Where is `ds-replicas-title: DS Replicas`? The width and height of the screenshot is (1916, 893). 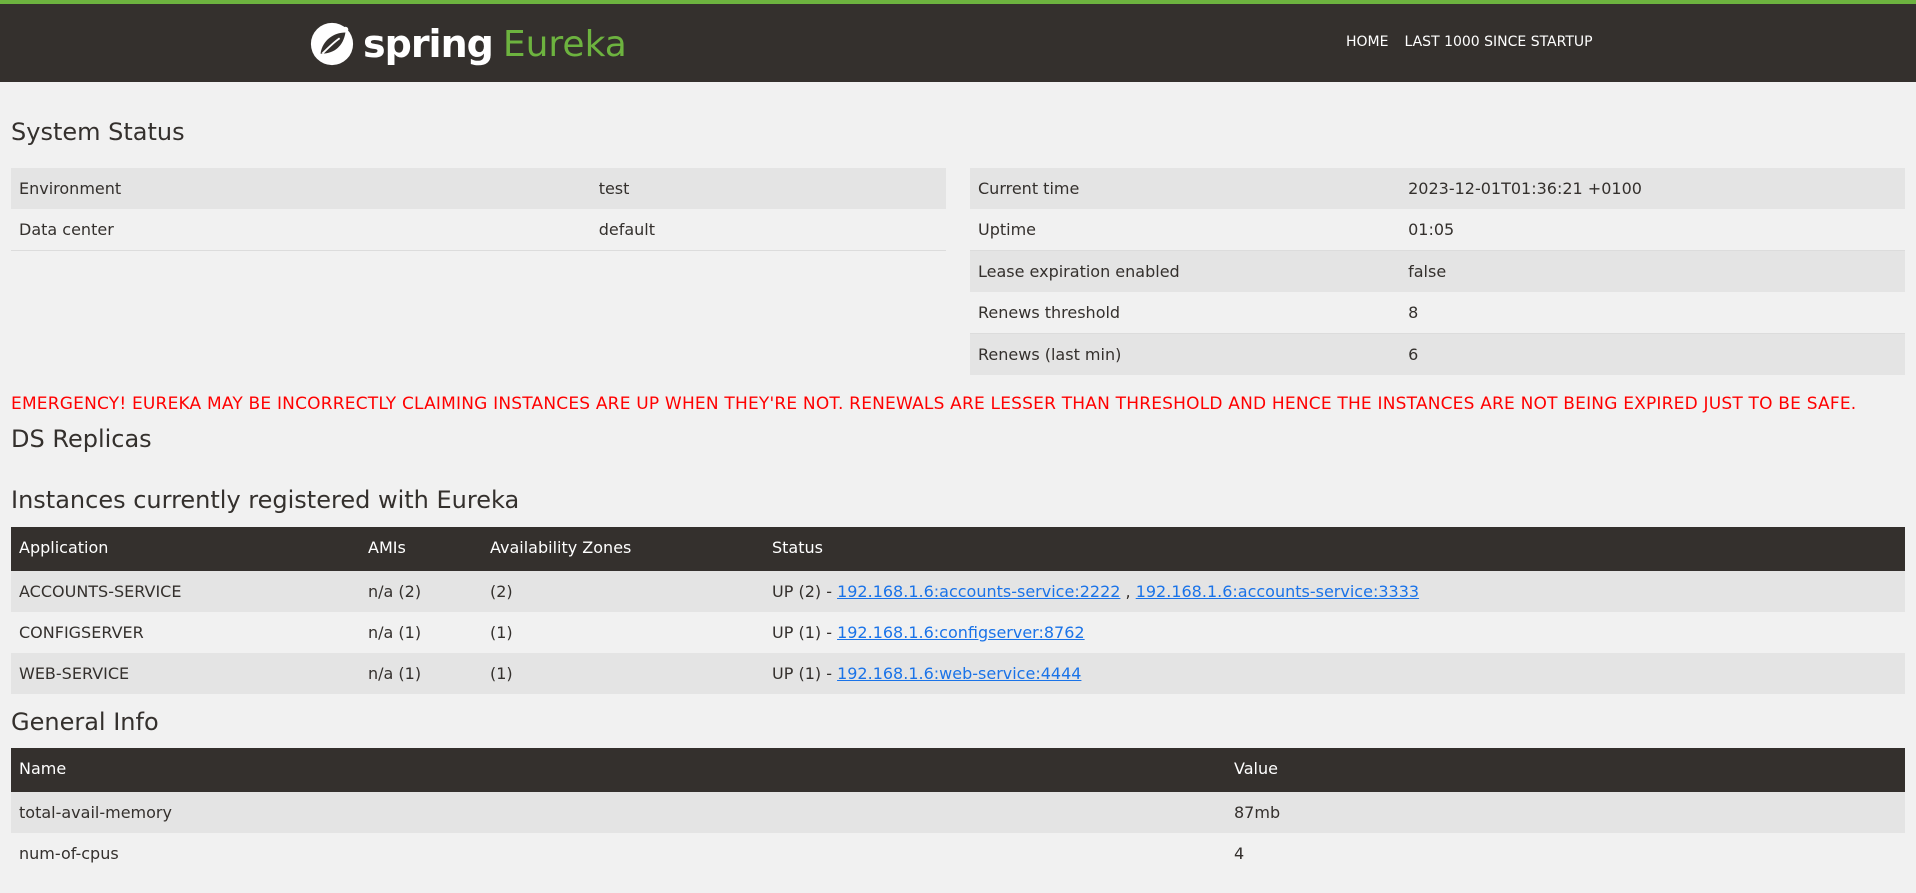
ds-replicas-title: DS Replicas is located at coordinates (81, 439).